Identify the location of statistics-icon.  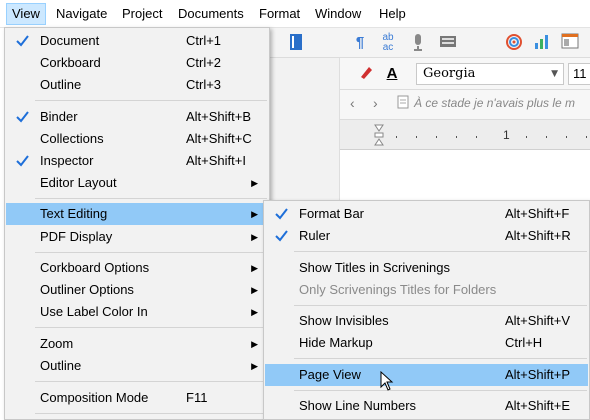
(542, 43).